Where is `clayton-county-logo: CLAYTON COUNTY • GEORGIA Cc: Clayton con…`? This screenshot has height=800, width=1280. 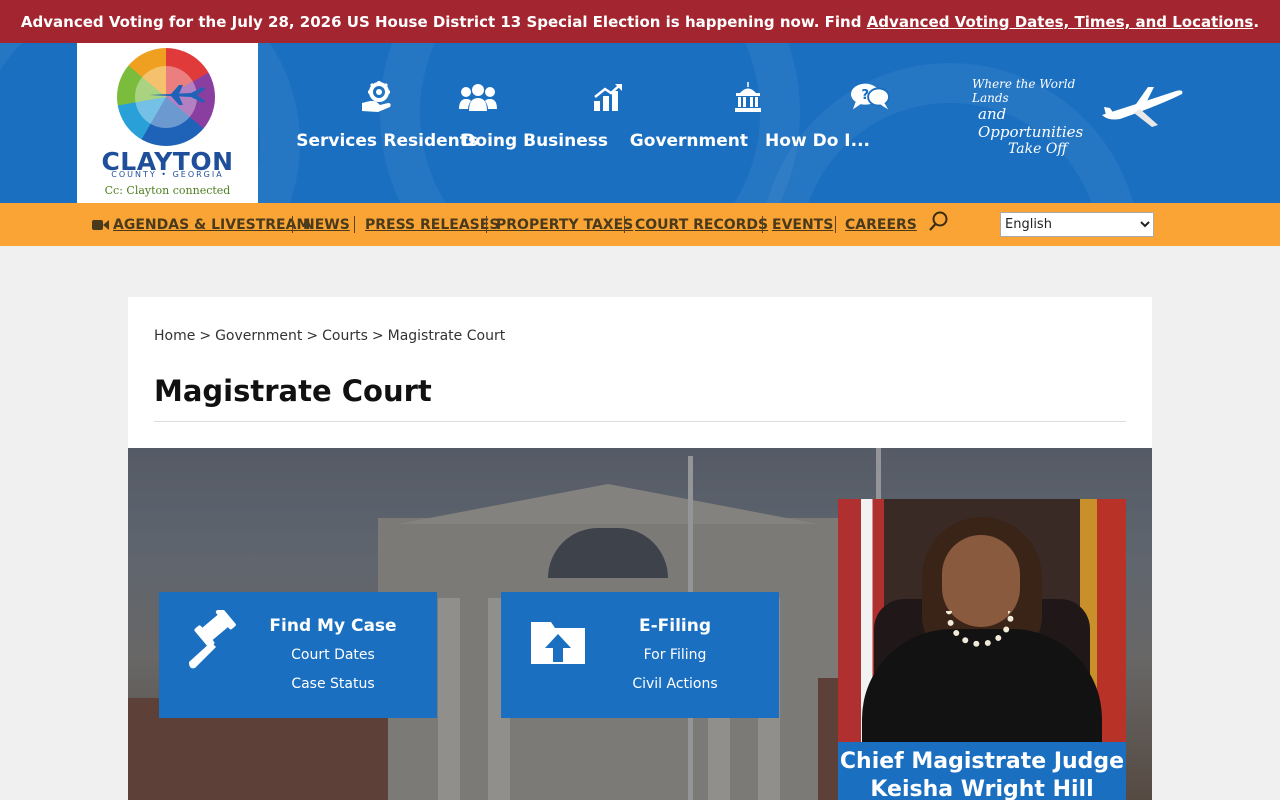 clayton-county-logo: CLAYTON COUNTY • GEORGIA Cc: Clayton con… is located at coordinates (167, 123).